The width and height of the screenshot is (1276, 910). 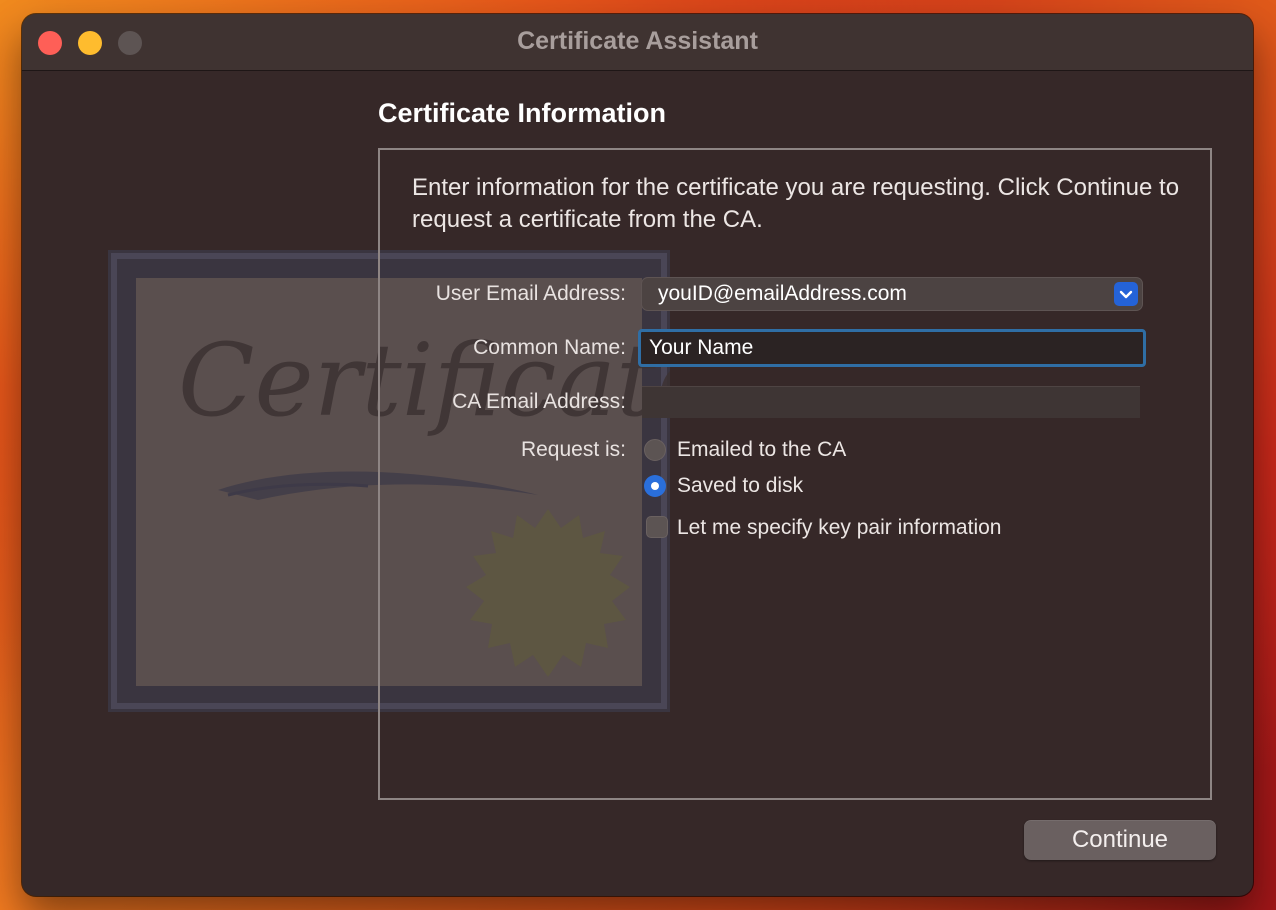 I want to click on radio-emailed-to-ca, so click(x=655, y=450).